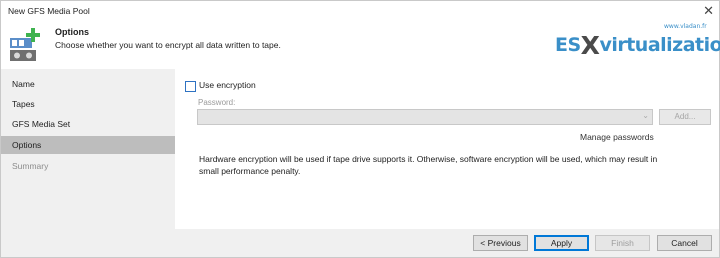  I want to click on sidebar-item-gfs-media-set: GFS Media Set, so click(88, 124).